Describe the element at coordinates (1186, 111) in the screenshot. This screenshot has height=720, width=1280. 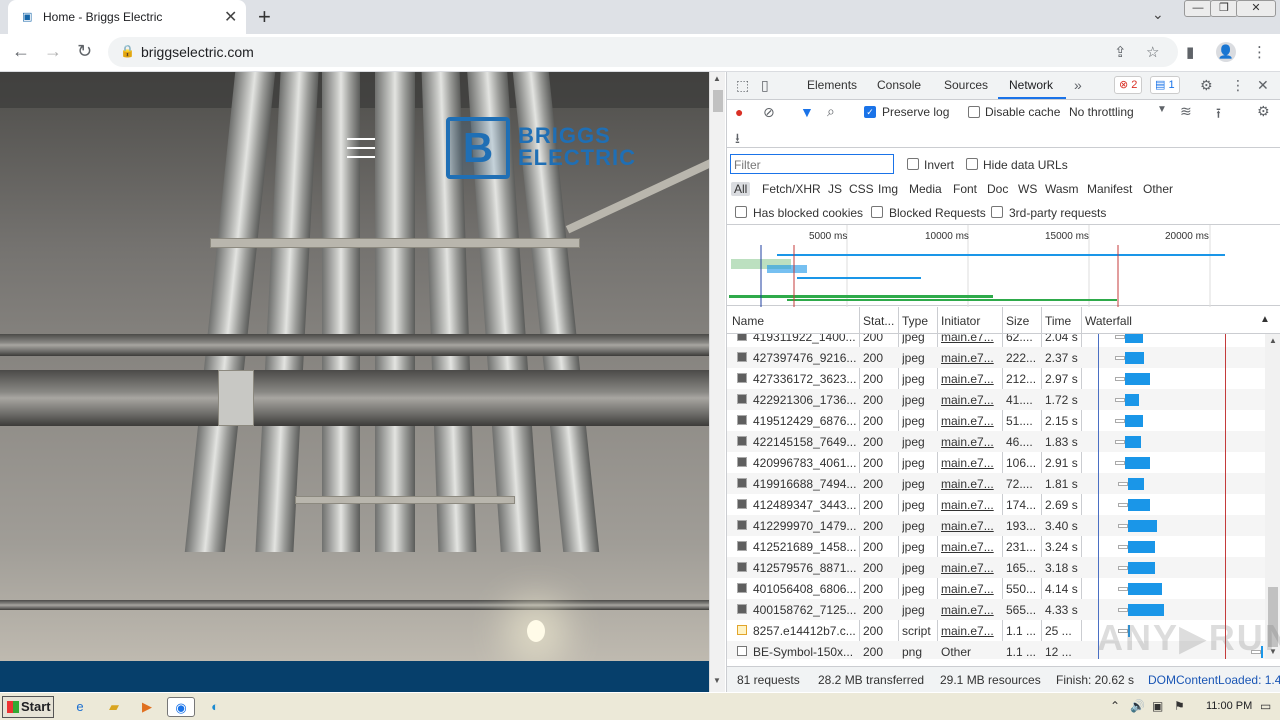
I see `network-conditions-icon: ≋` at that location.